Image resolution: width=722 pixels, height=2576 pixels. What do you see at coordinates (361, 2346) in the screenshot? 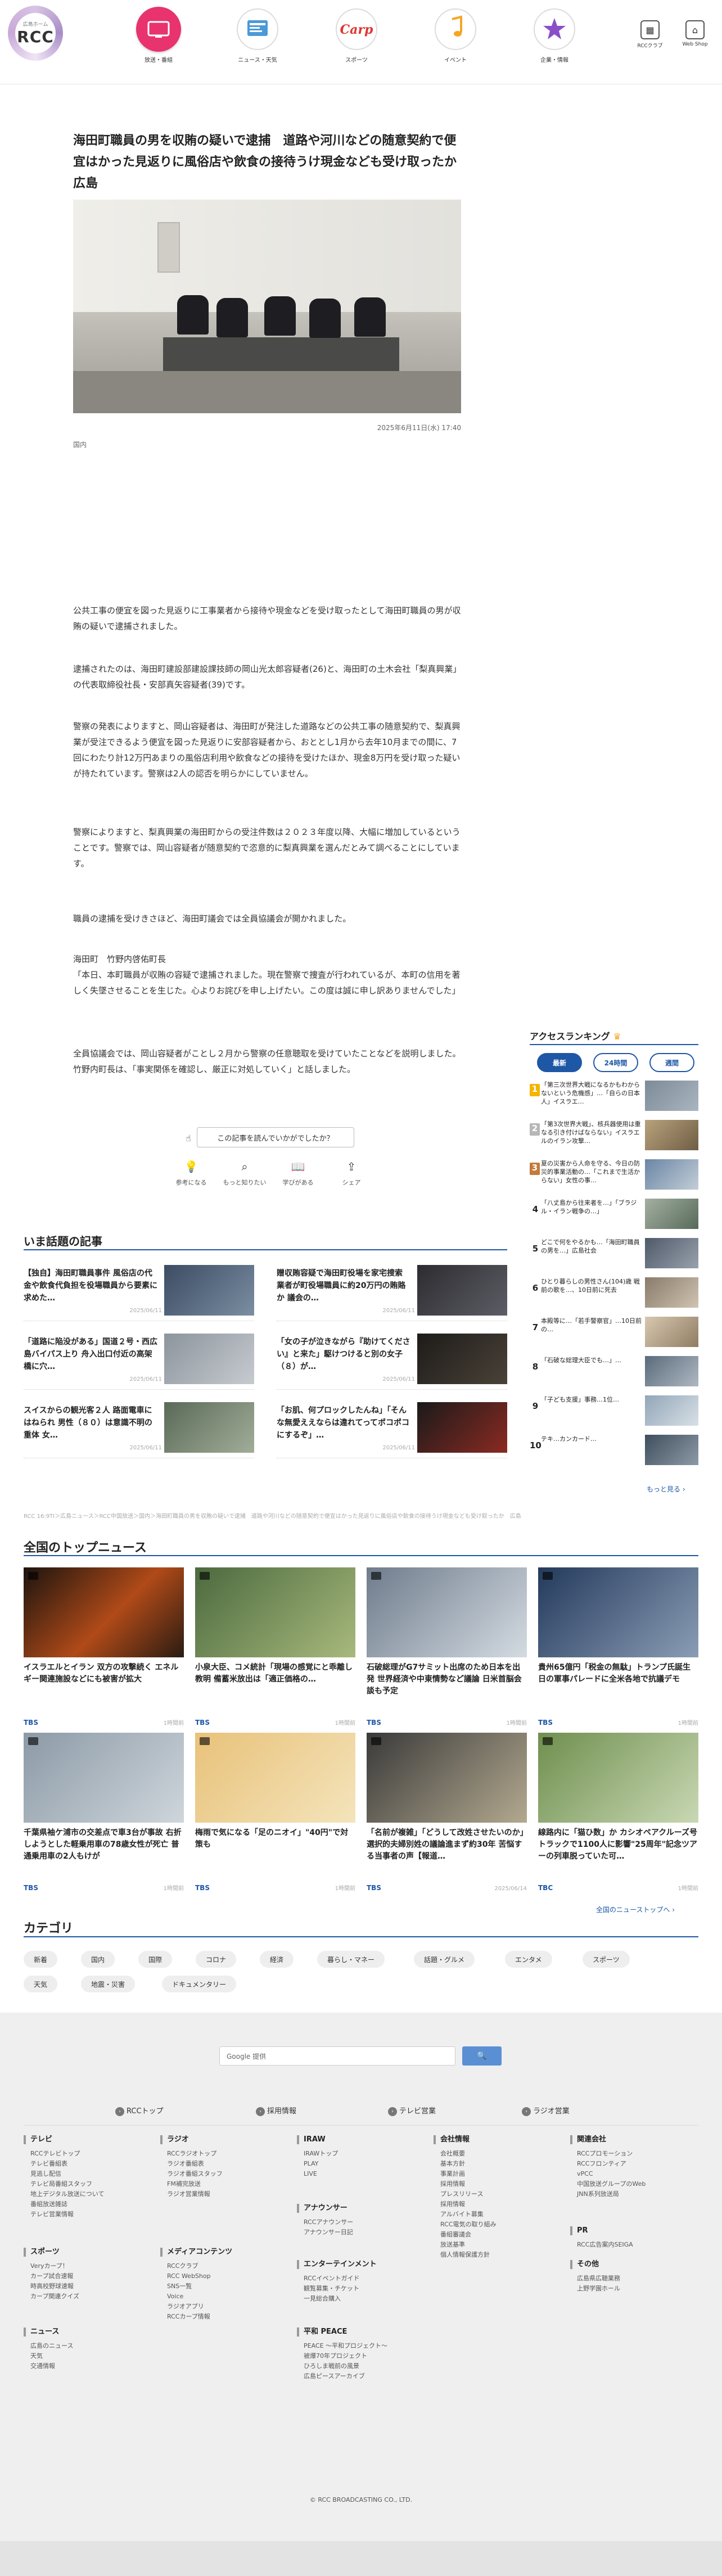
I see `footer-item: PEACE ～平和プロジェクト～` at bounding box center [361, 2346].